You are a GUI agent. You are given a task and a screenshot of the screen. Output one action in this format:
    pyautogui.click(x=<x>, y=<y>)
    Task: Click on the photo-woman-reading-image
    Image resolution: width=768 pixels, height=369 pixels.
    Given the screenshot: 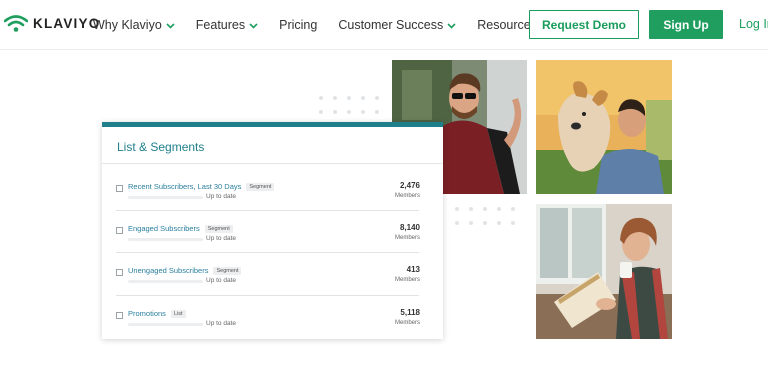 What is the action you would take?
    pyautogui.click(x=604, y=271)
    